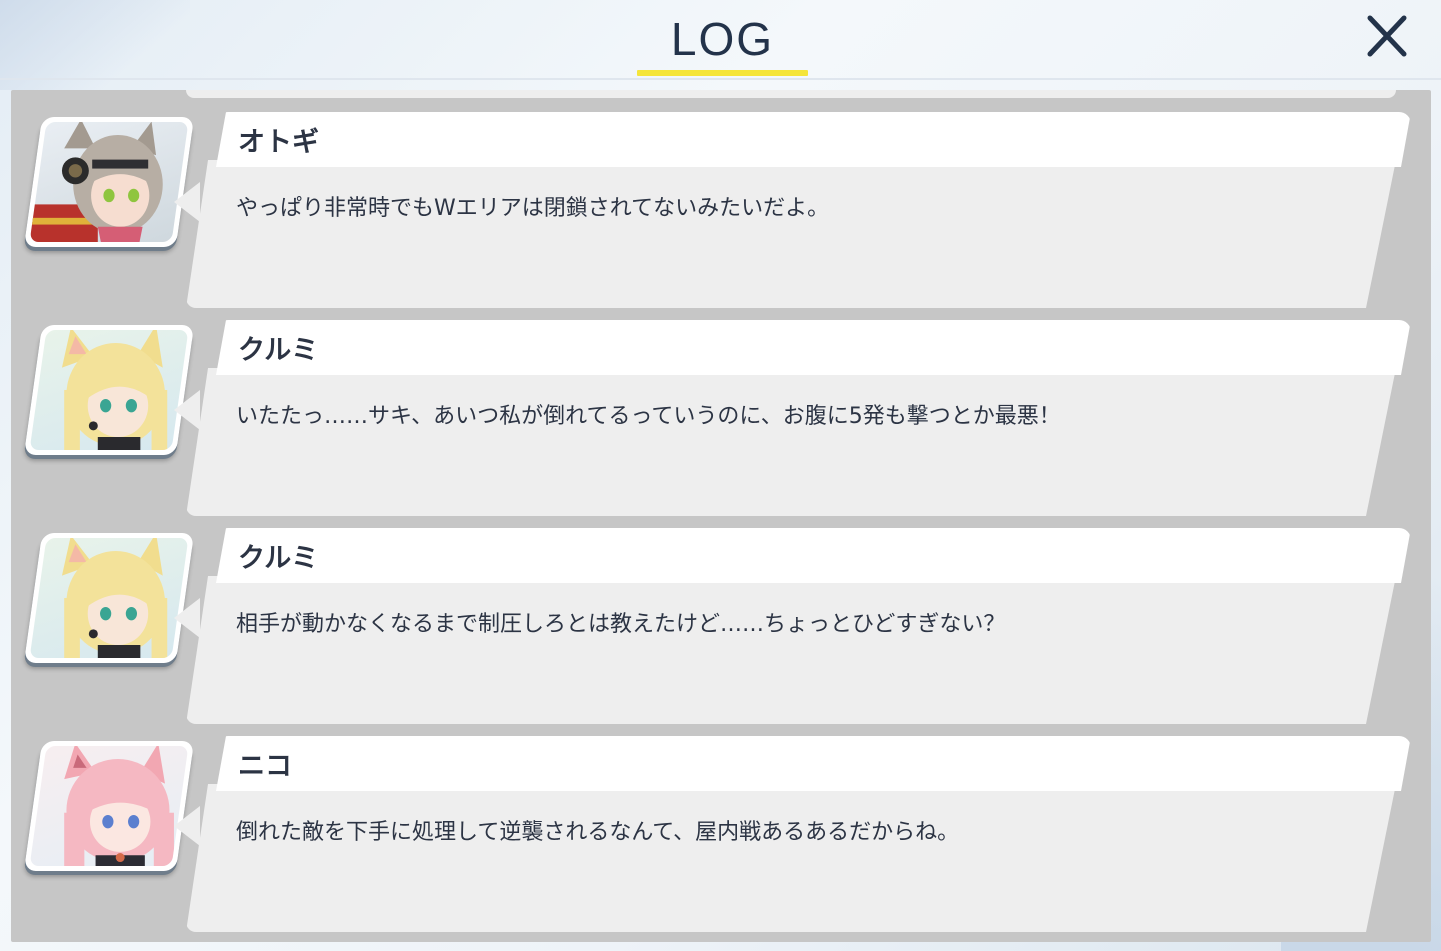 The width and height of the screenshot is (1441, 951). Describe the element at coordinates (533, 208) in the screenshot. I see `message-text: やっぱり非常時でもWエリアは閉鎖されてないみたいだよ。` at that location.